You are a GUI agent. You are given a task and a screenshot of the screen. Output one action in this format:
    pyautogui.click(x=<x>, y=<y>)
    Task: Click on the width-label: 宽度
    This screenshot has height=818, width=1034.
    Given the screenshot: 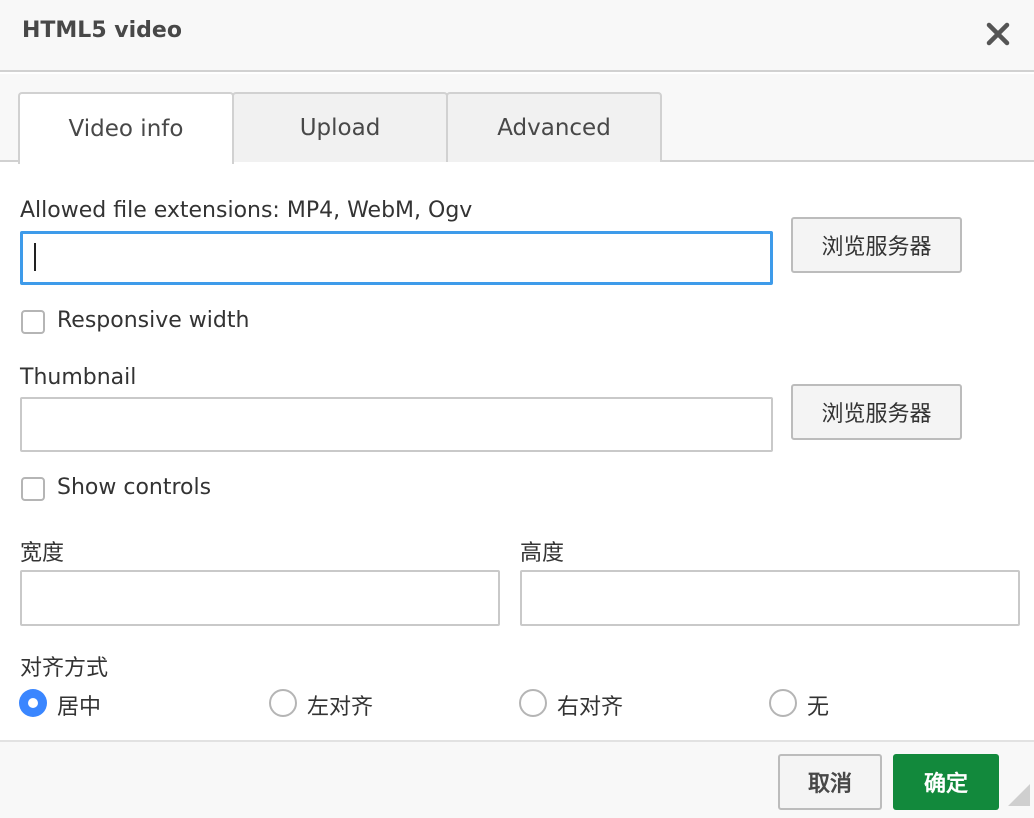 What is the action you would take?
    pyautogui.click(x=42, y=553)
    